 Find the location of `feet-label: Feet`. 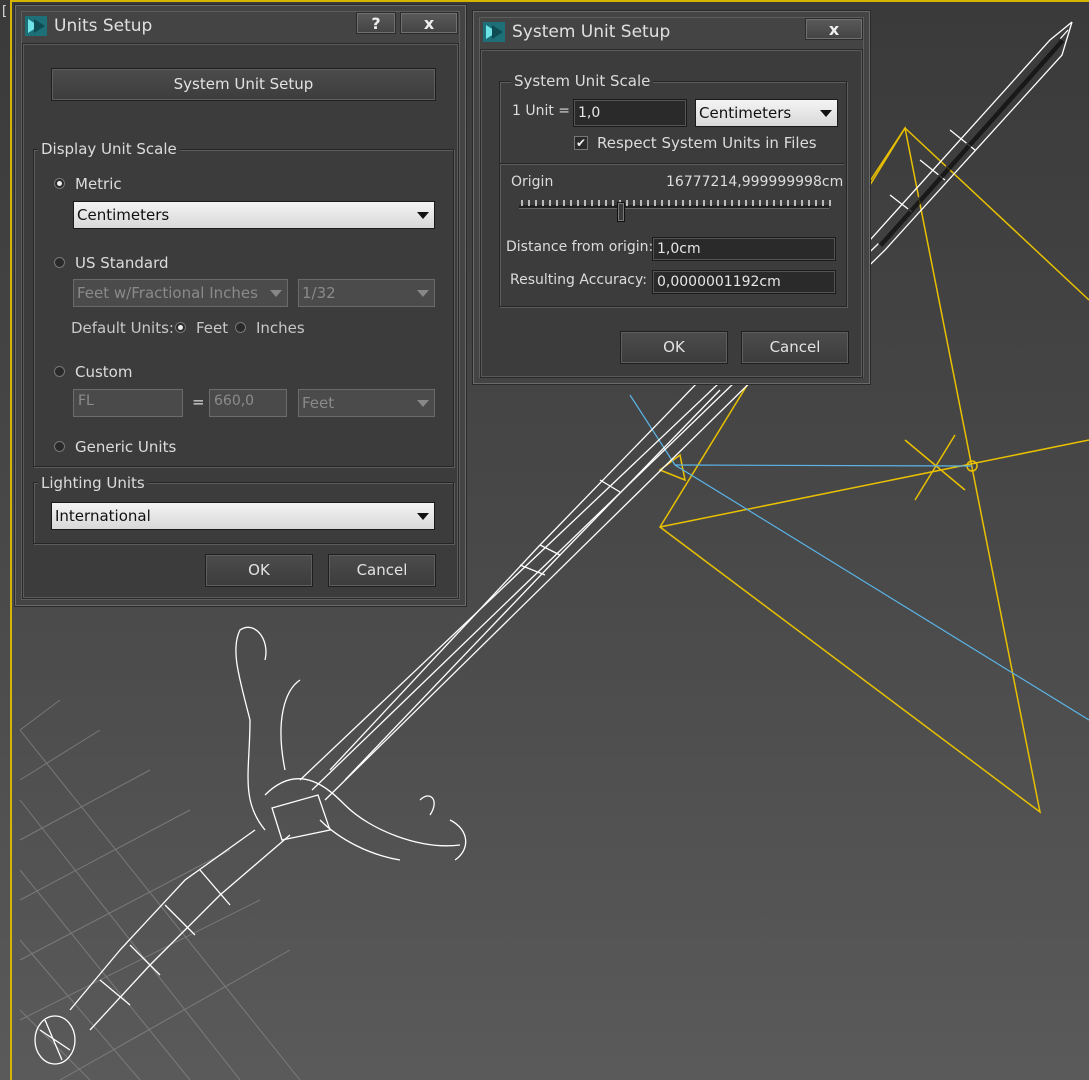

feet-label: Feet is located at coordinates (212, 328).